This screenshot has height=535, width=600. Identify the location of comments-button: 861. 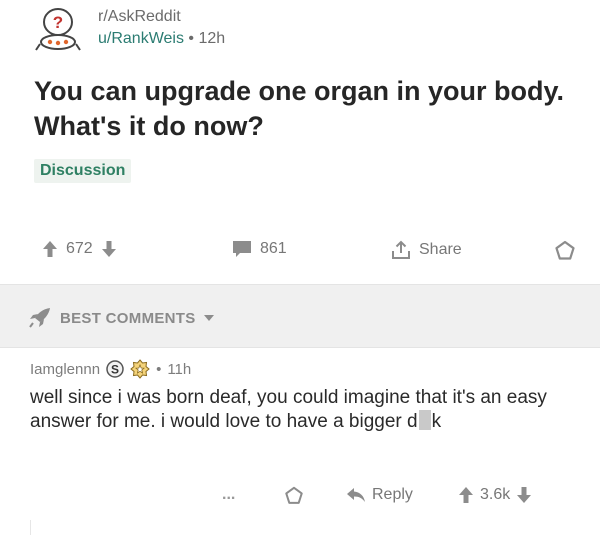
(259, 249).